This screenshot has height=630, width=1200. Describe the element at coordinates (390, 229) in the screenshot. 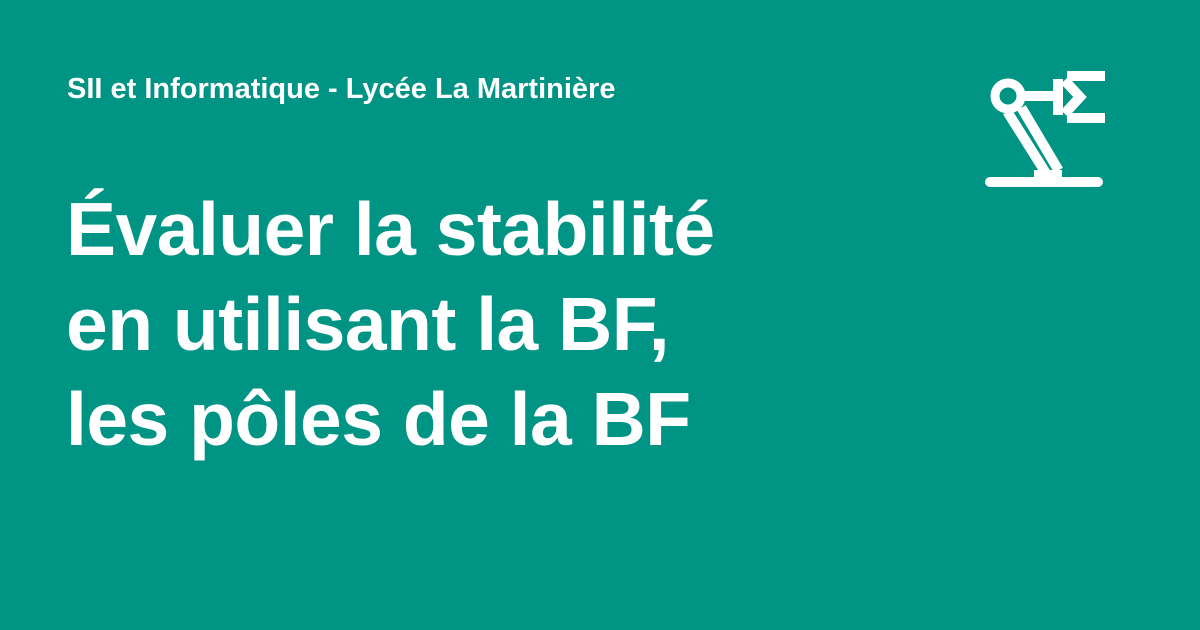

I see `page-title-line: Évaluer la stabilité` at that location.